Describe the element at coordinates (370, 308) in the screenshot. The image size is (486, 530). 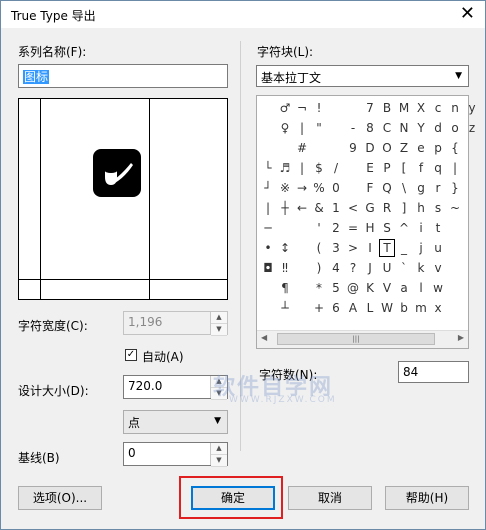
I see `char-cell: L` at that location.